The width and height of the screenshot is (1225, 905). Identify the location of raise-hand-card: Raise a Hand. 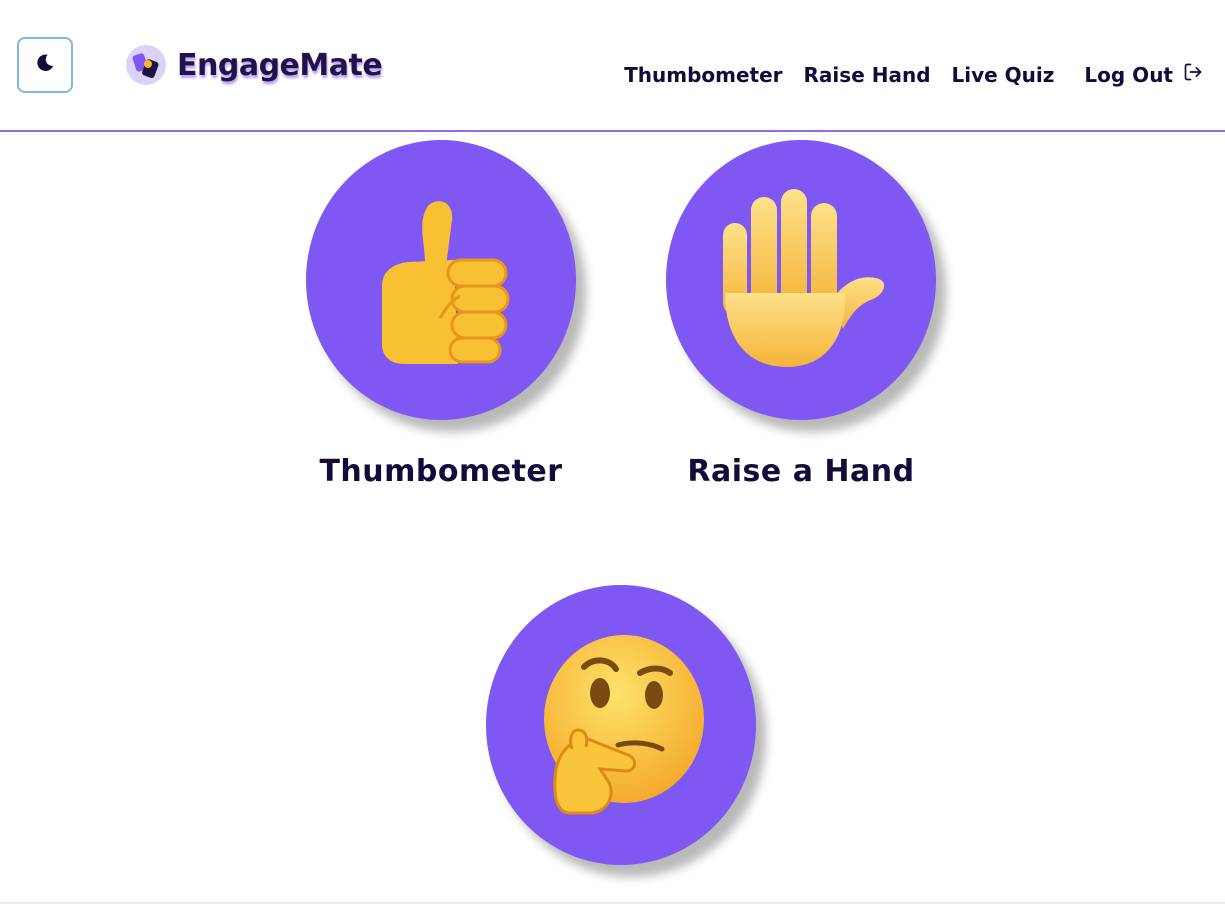
(801, 314).